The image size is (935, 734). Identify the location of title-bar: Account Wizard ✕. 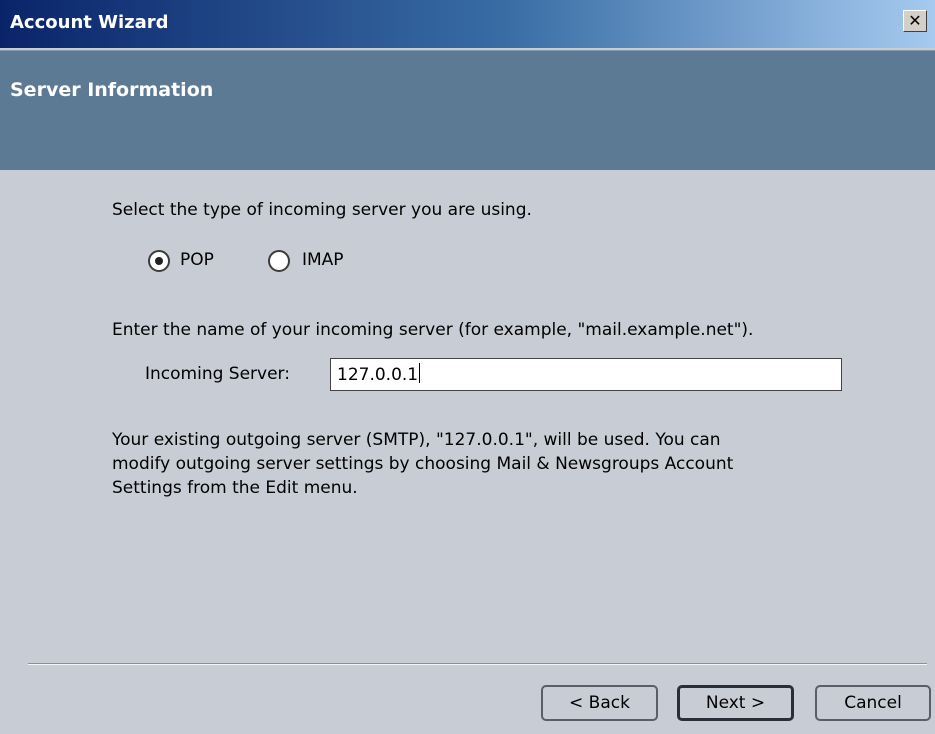
(467, 24).